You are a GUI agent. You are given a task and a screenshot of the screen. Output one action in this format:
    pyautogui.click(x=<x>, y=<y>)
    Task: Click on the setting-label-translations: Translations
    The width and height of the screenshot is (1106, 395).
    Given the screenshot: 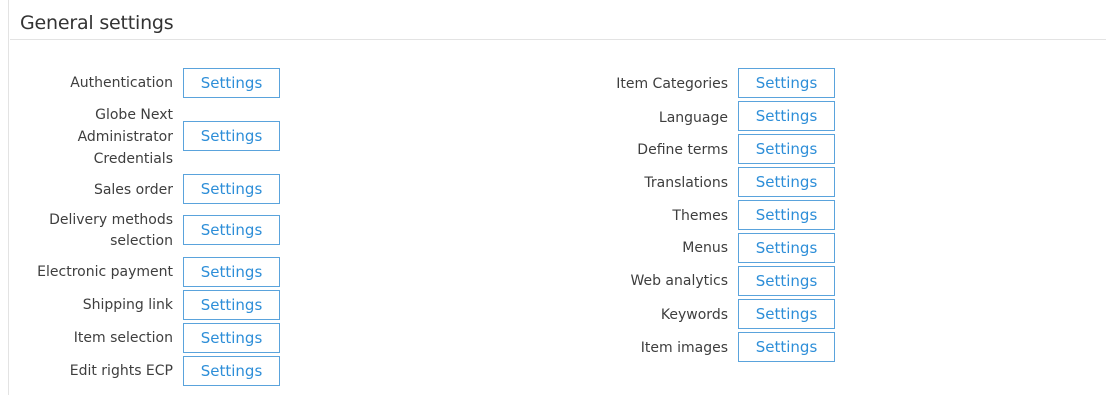 What is the action you would take?
    pyautogui.click(x=686, y=183)
    